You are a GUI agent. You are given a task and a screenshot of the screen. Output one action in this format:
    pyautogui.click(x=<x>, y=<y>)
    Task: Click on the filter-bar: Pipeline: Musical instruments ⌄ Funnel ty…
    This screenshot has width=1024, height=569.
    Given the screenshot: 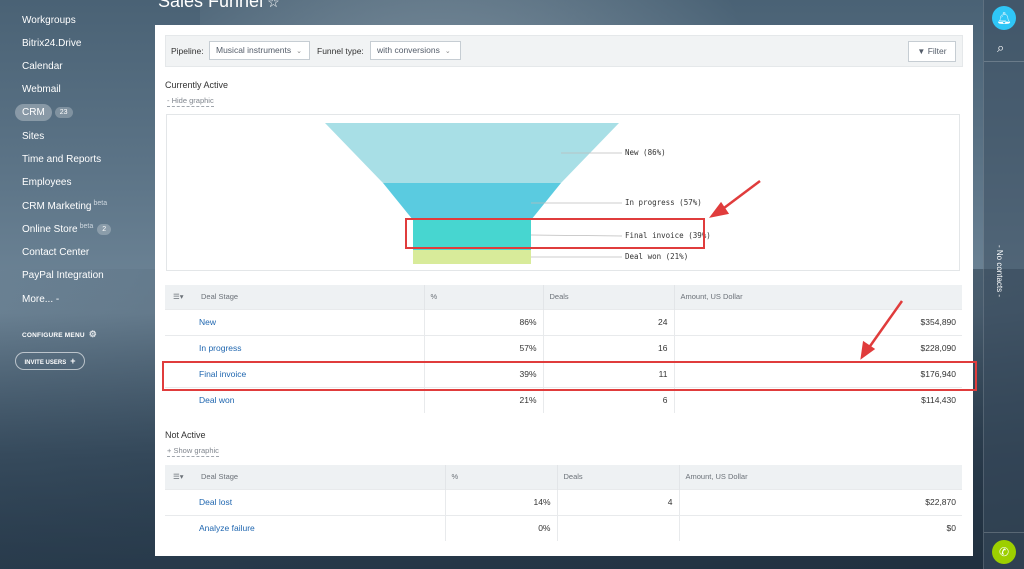 What is the action you would take?
    pyautogui.click(x=564, y=51)
    